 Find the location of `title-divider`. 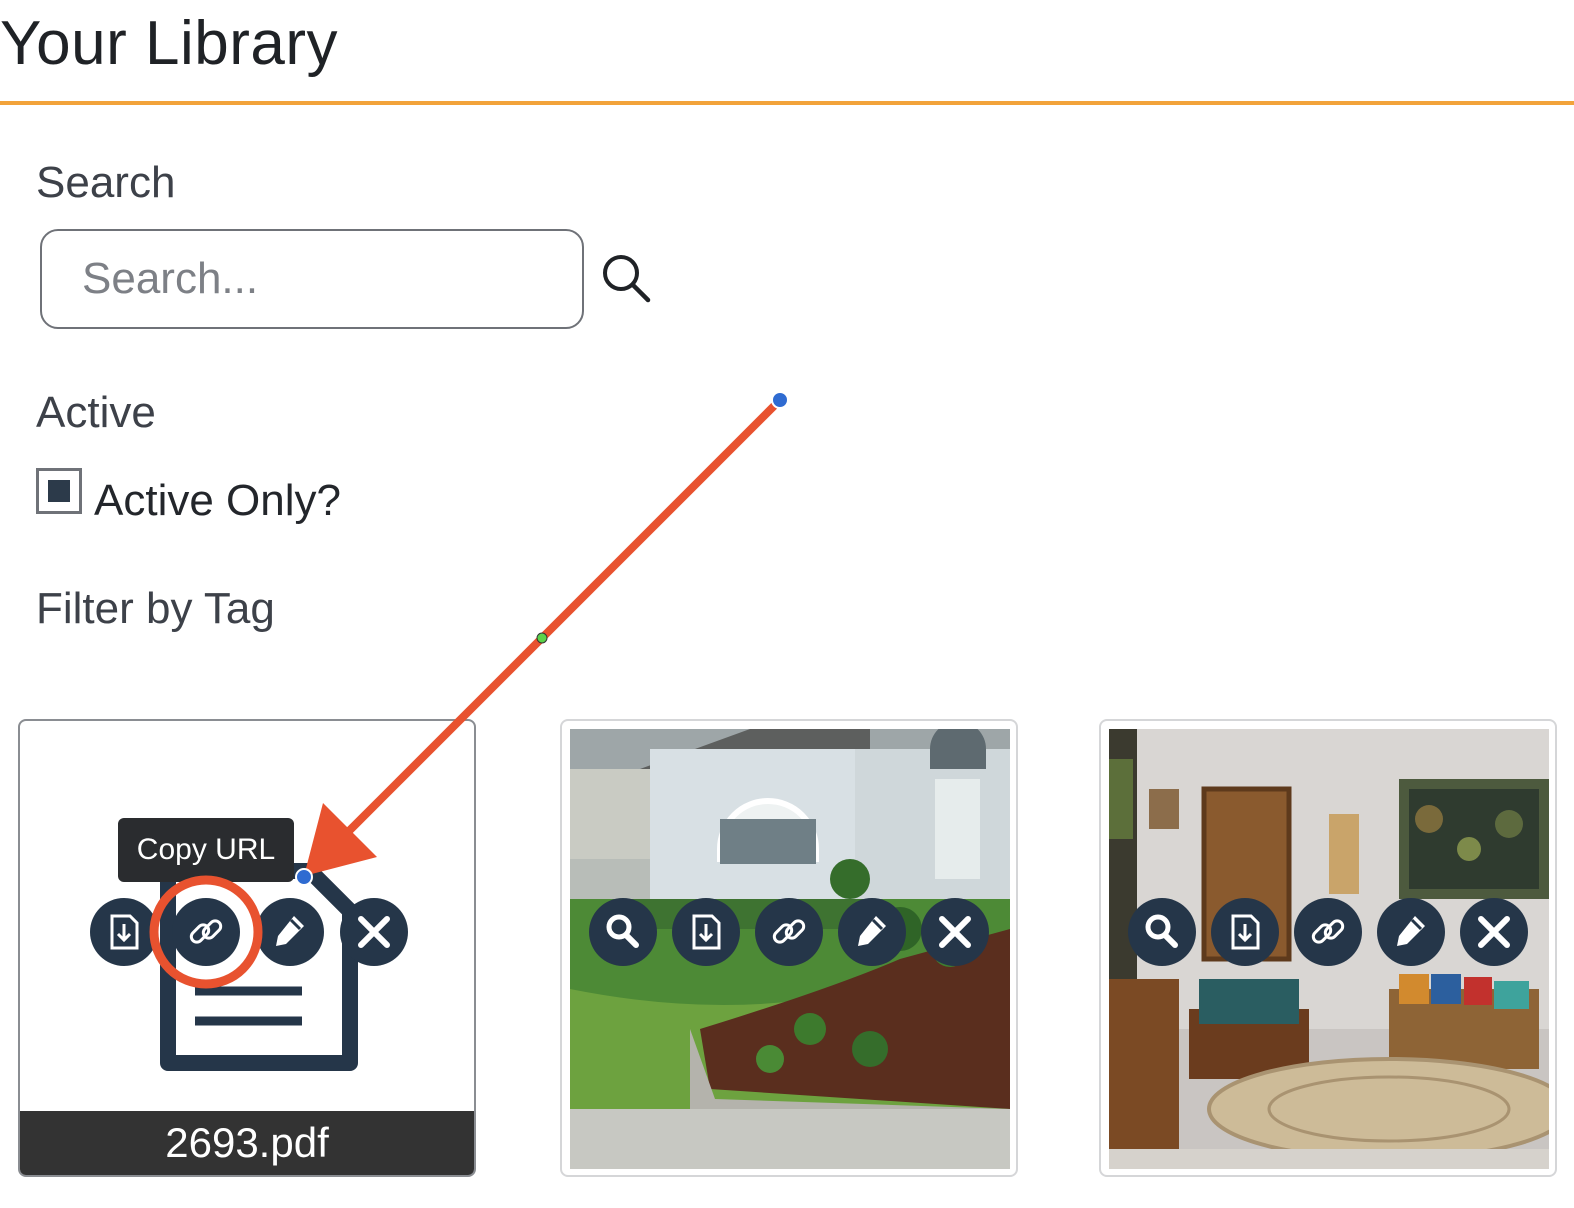

title-divider is located at coordinates (787, 103).